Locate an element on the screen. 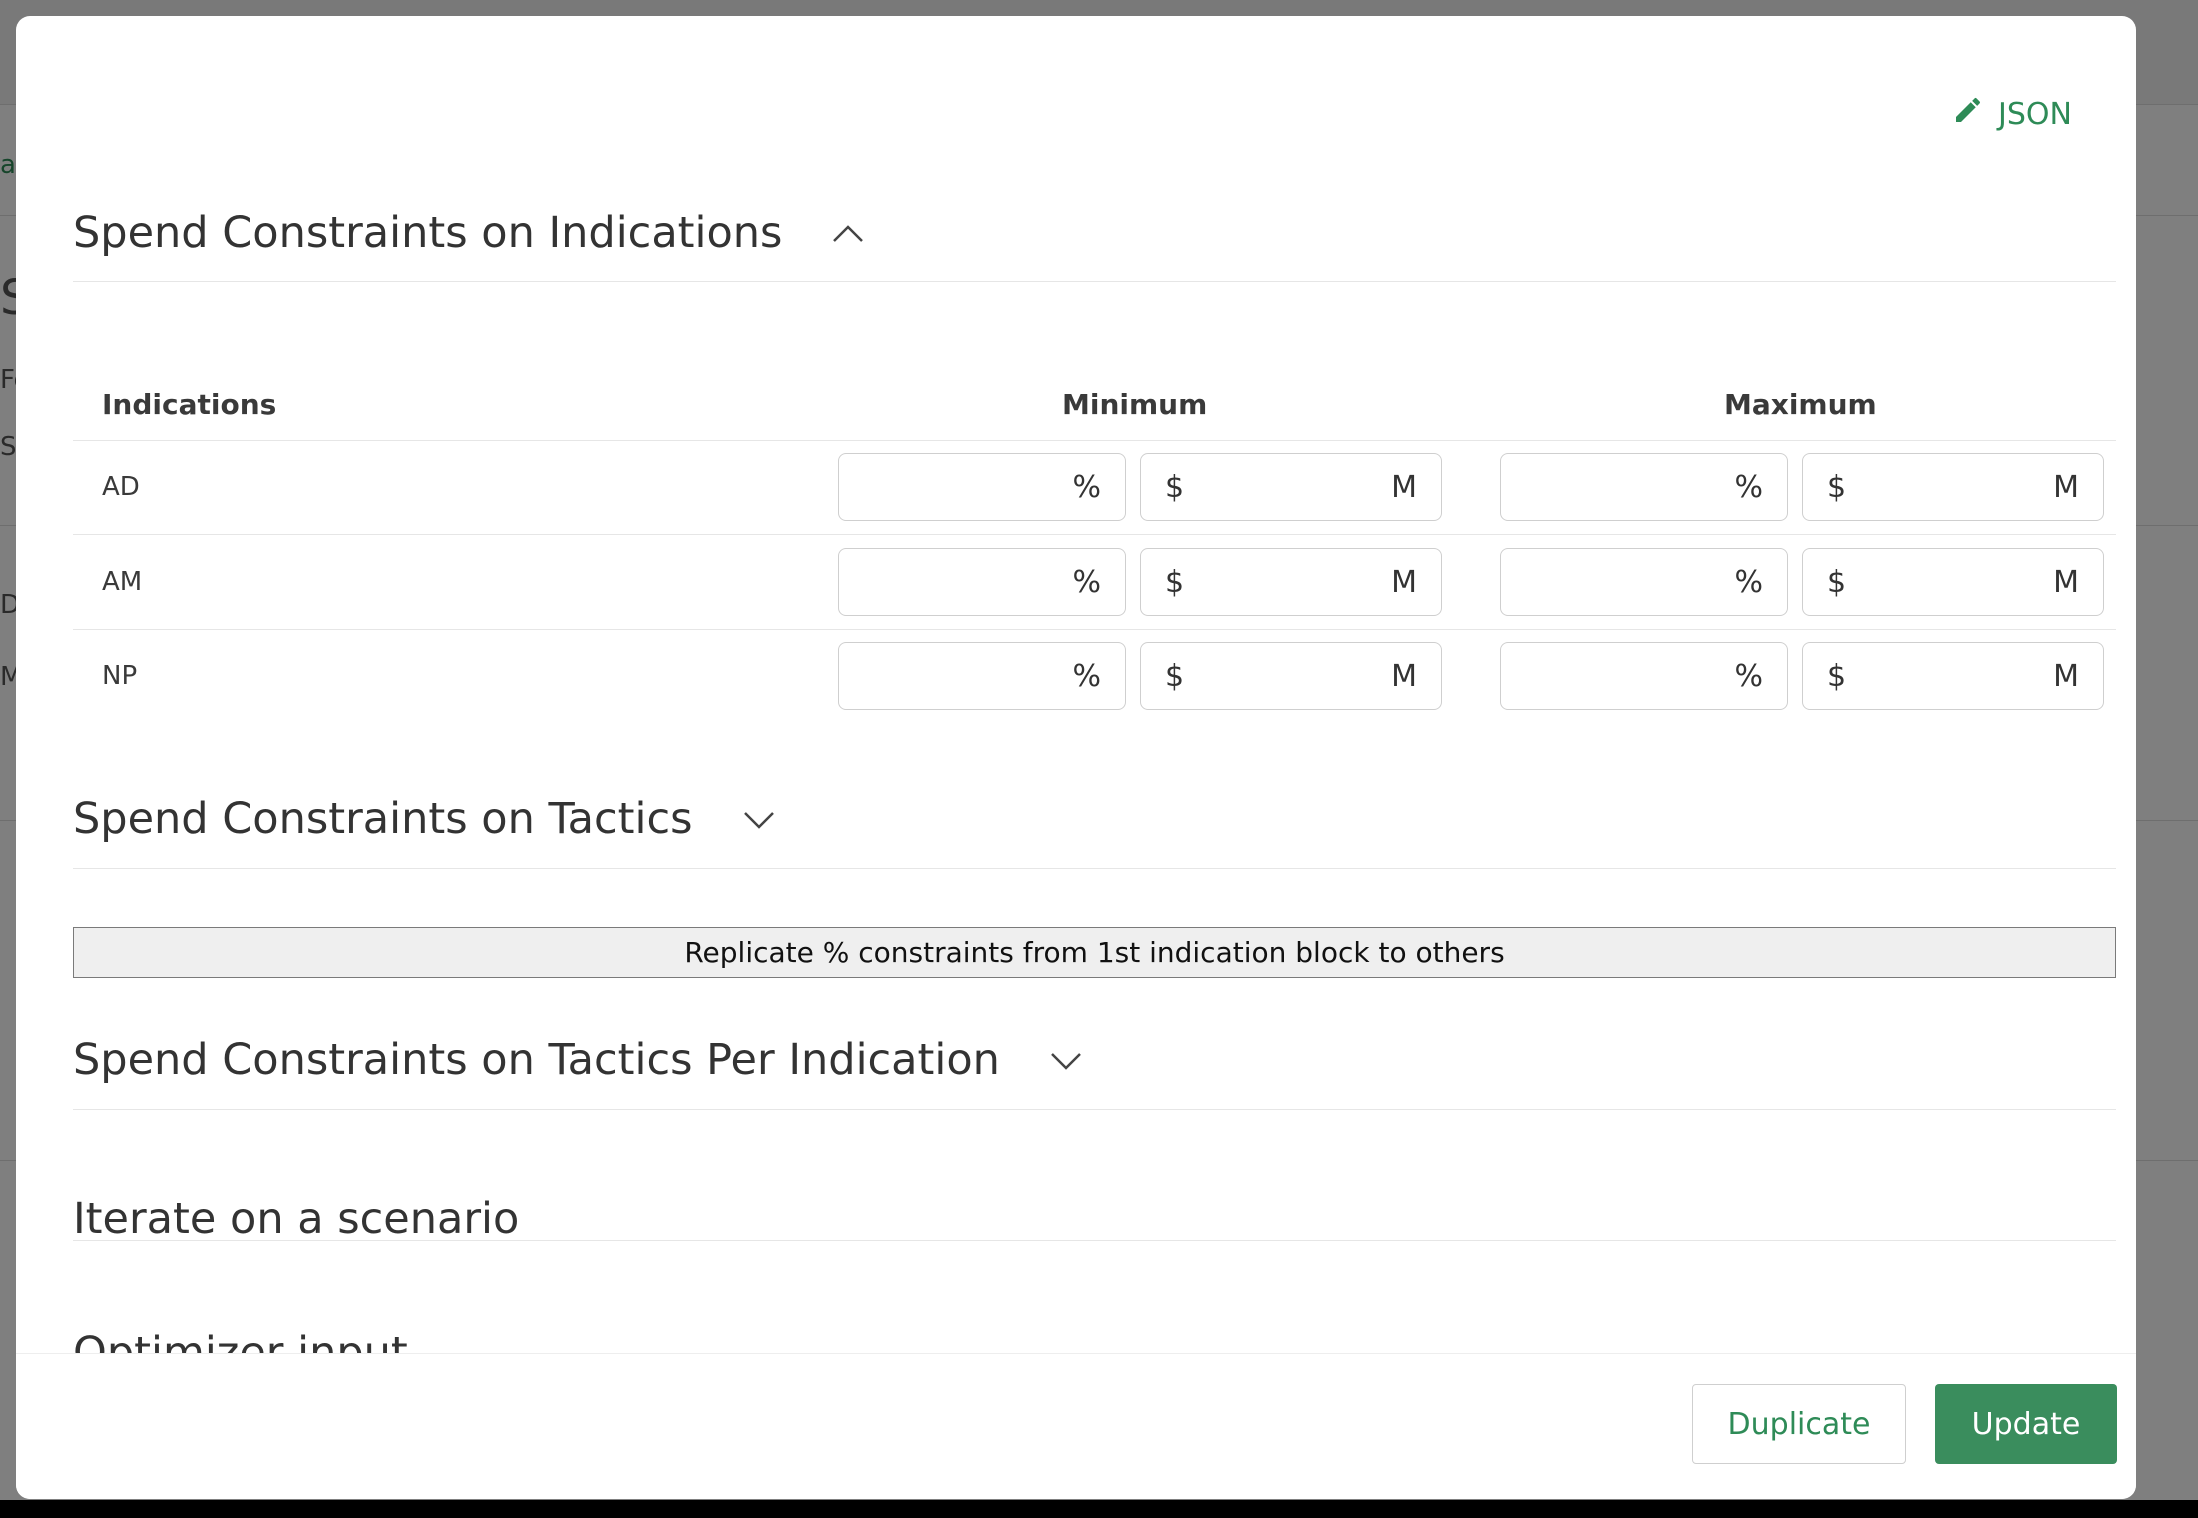  table-row: AD % $ M % $ M is located at coordinates (1094, 487).